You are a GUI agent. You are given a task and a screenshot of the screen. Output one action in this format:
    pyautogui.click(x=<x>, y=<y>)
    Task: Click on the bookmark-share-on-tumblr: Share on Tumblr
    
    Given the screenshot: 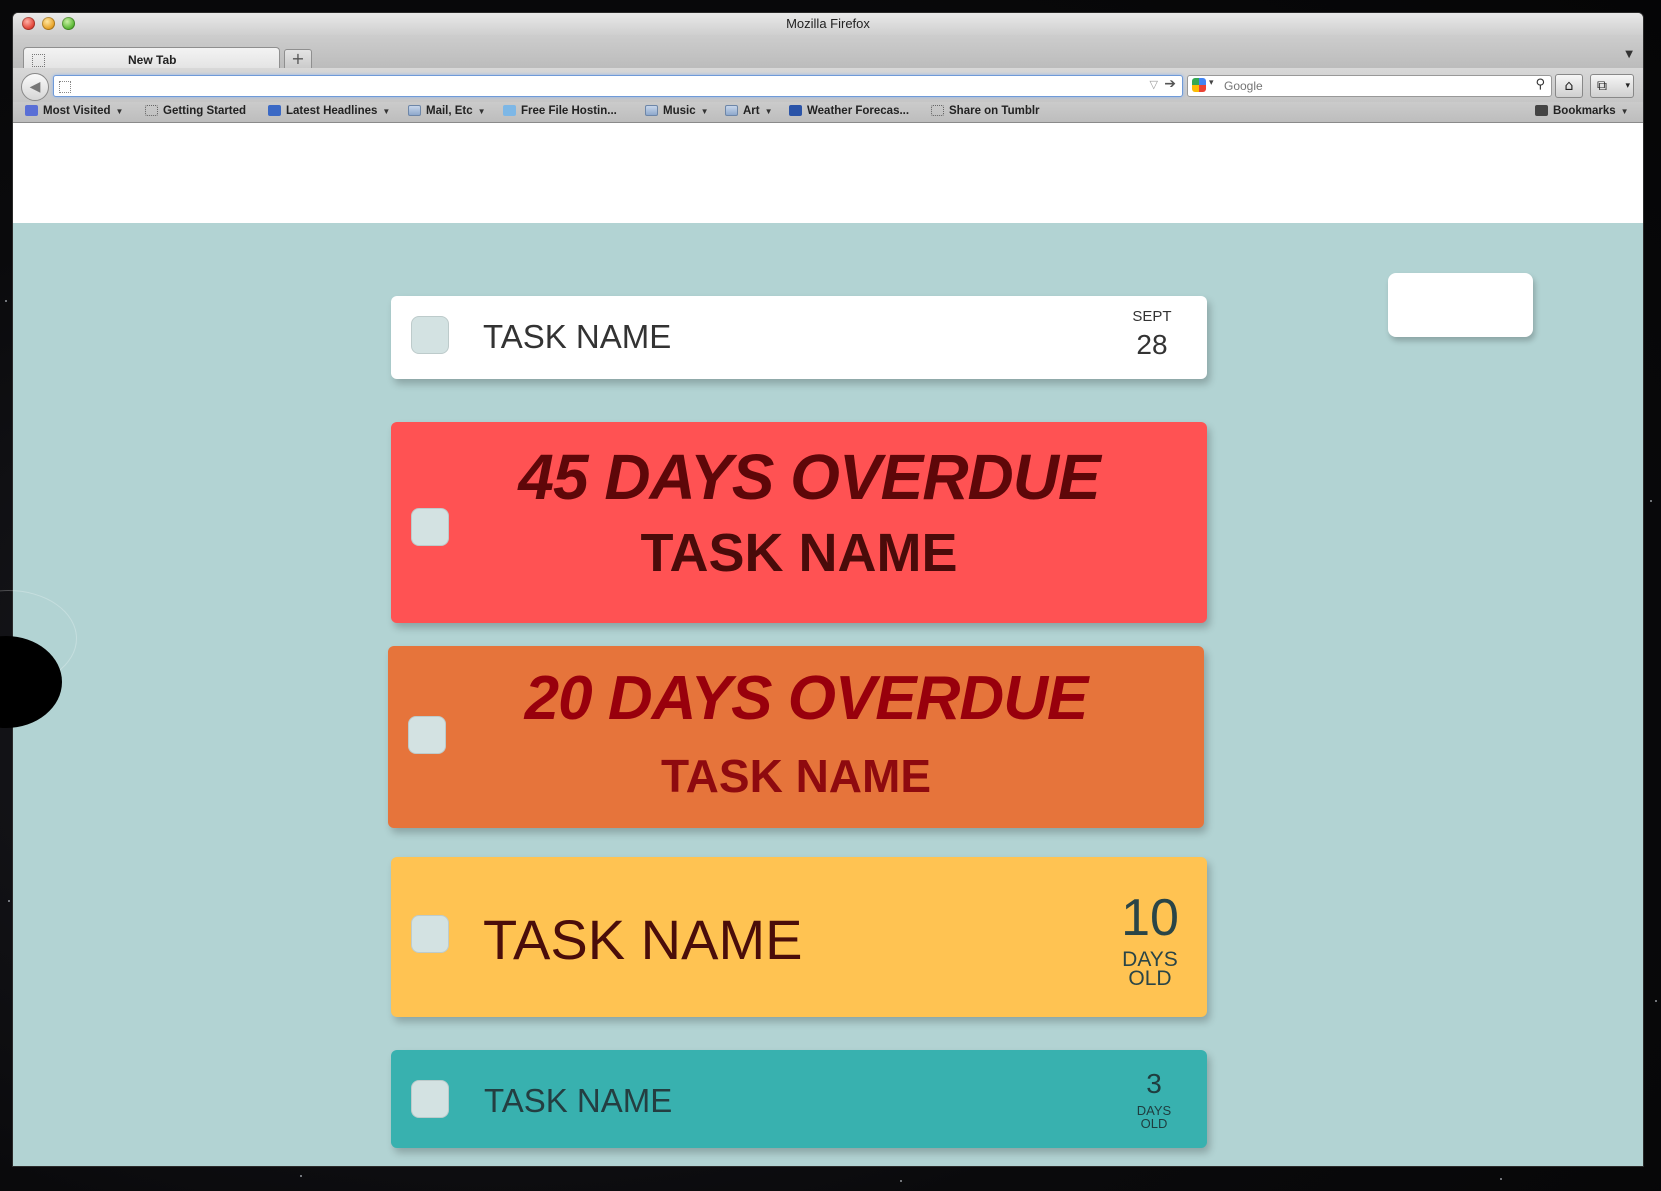 What is the action you would take?
    pyautogui.click(x=985, y=111)
    